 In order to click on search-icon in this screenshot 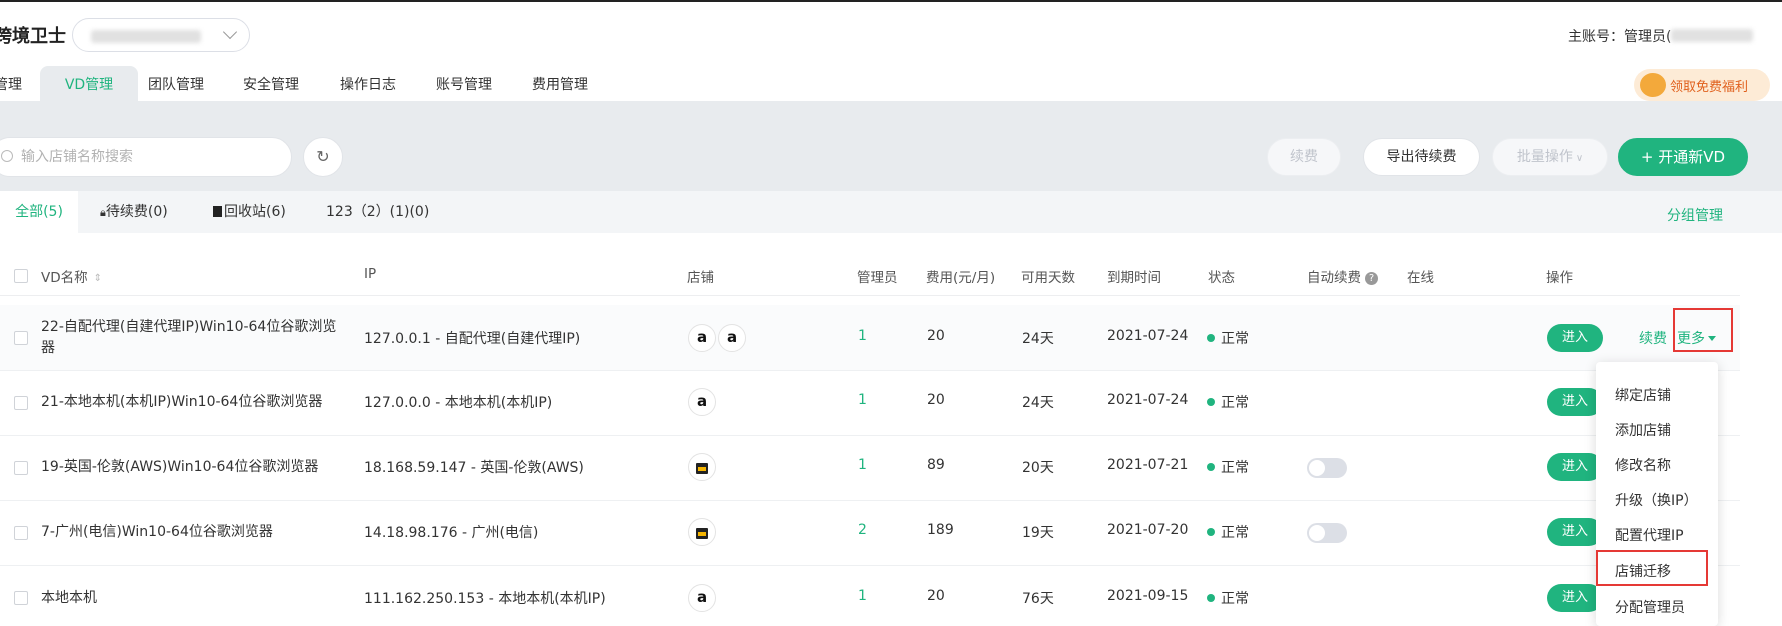, I will do `click(7, 156)`.